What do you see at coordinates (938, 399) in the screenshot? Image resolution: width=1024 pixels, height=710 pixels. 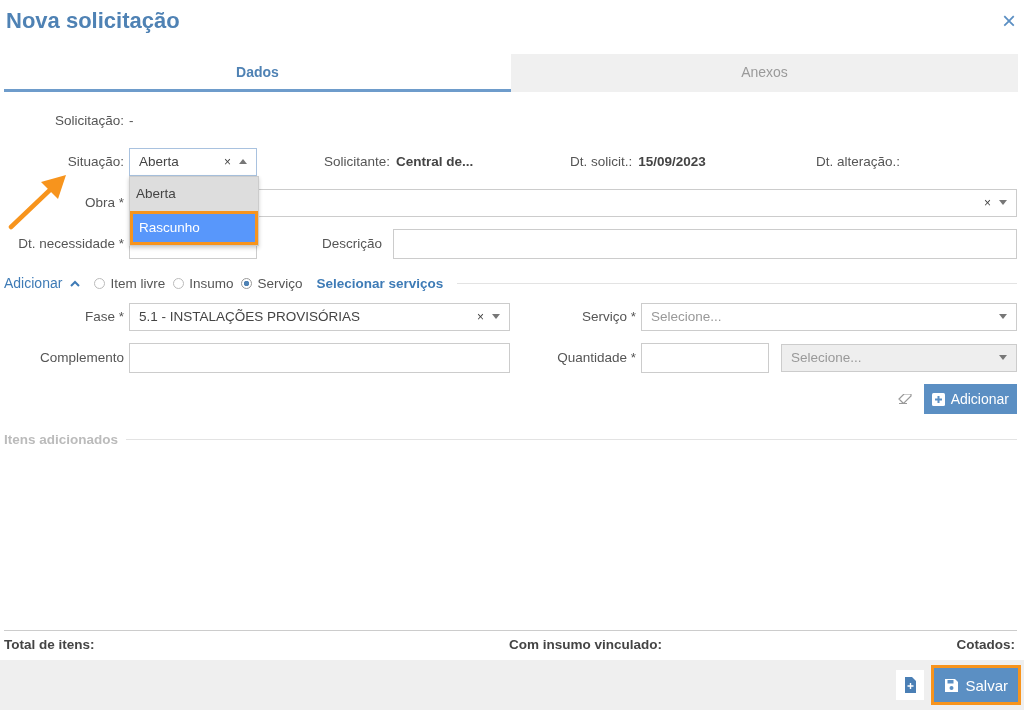 I see `plus-icon` at bounding box center [938, 399].